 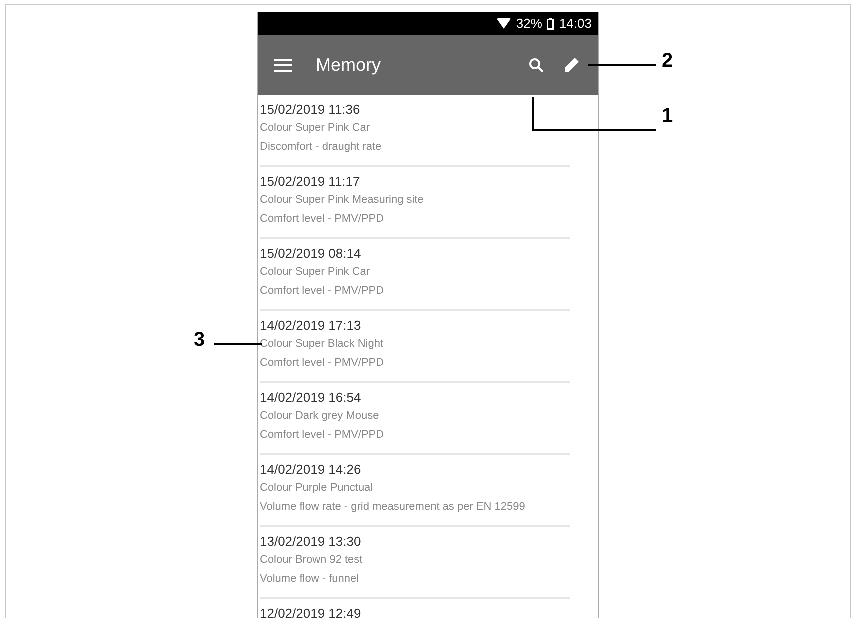 I want to click on callout-number: 1, so click(x=668, y=116).